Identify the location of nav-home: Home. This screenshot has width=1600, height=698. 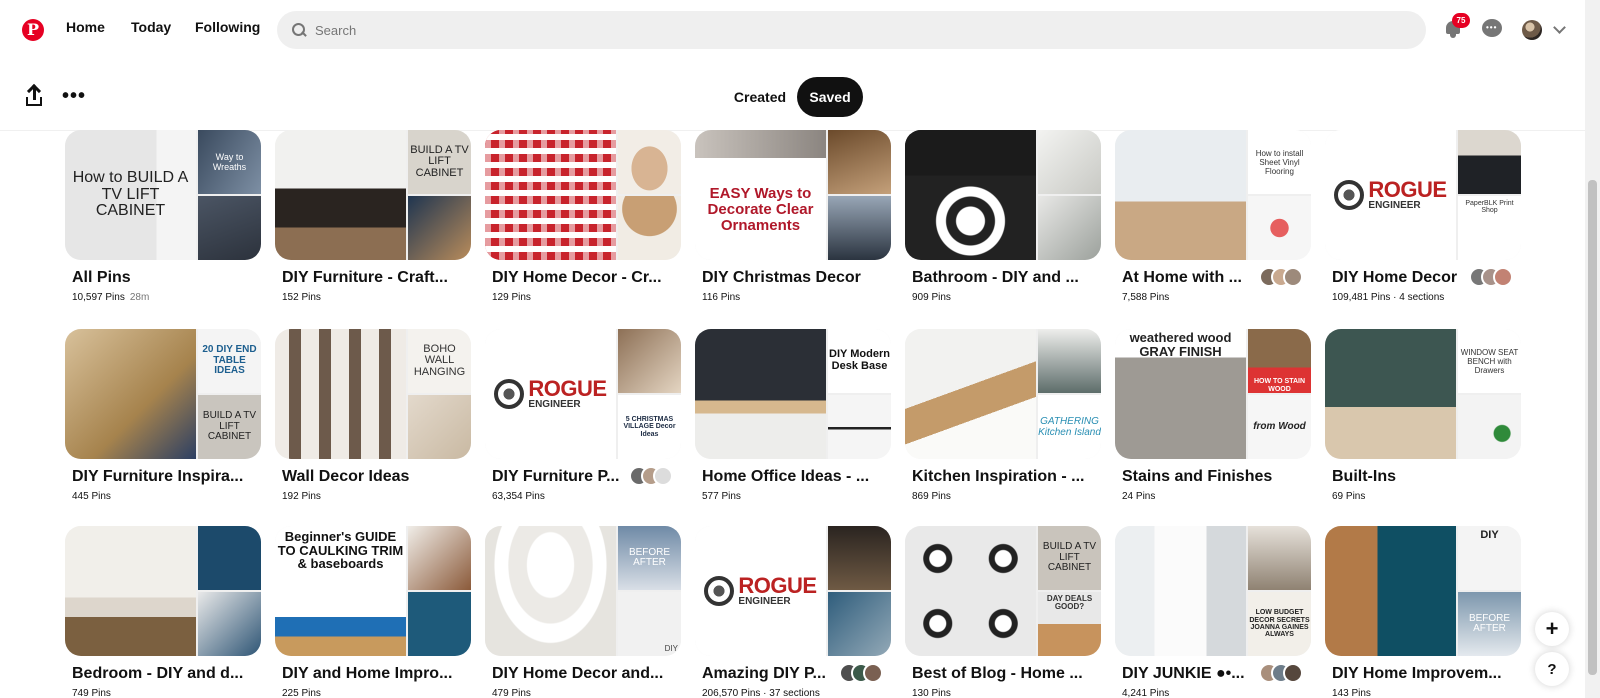
(85, 27).